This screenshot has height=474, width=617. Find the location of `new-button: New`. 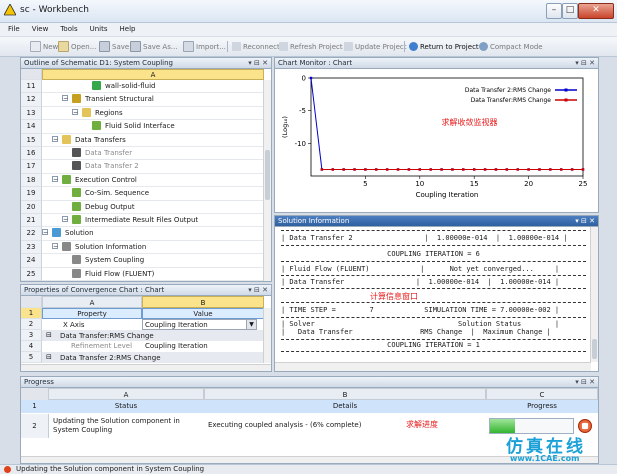

new-button: New is located at coordinates (44, 46).